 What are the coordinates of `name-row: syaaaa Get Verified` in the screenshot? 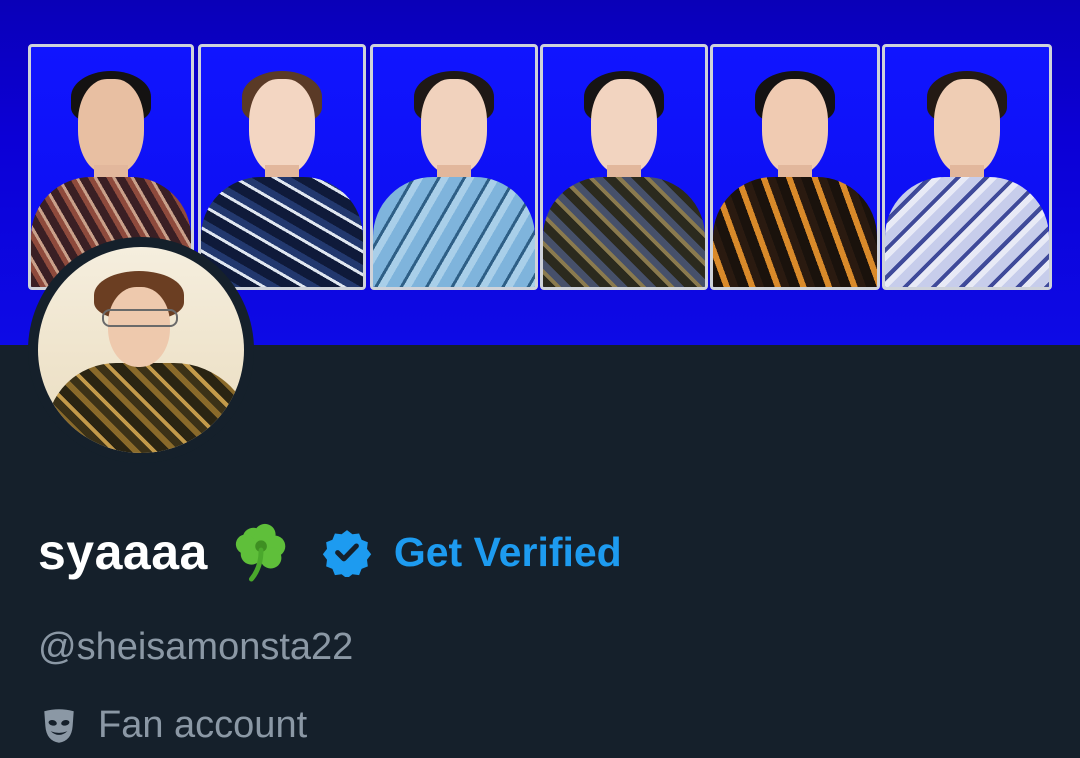 It's located at (330, 552).